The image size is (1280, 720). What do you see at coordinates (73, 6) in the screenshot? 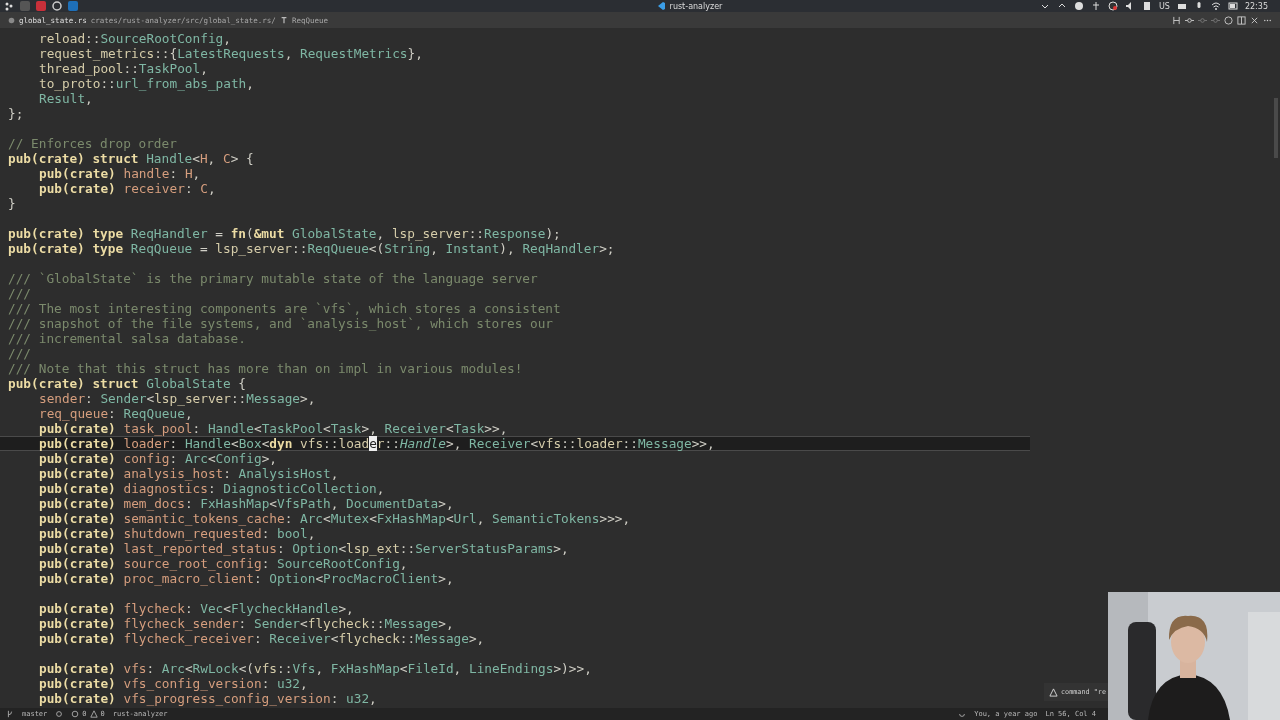
I see `editor-icon` at bounding box center [73, 6].